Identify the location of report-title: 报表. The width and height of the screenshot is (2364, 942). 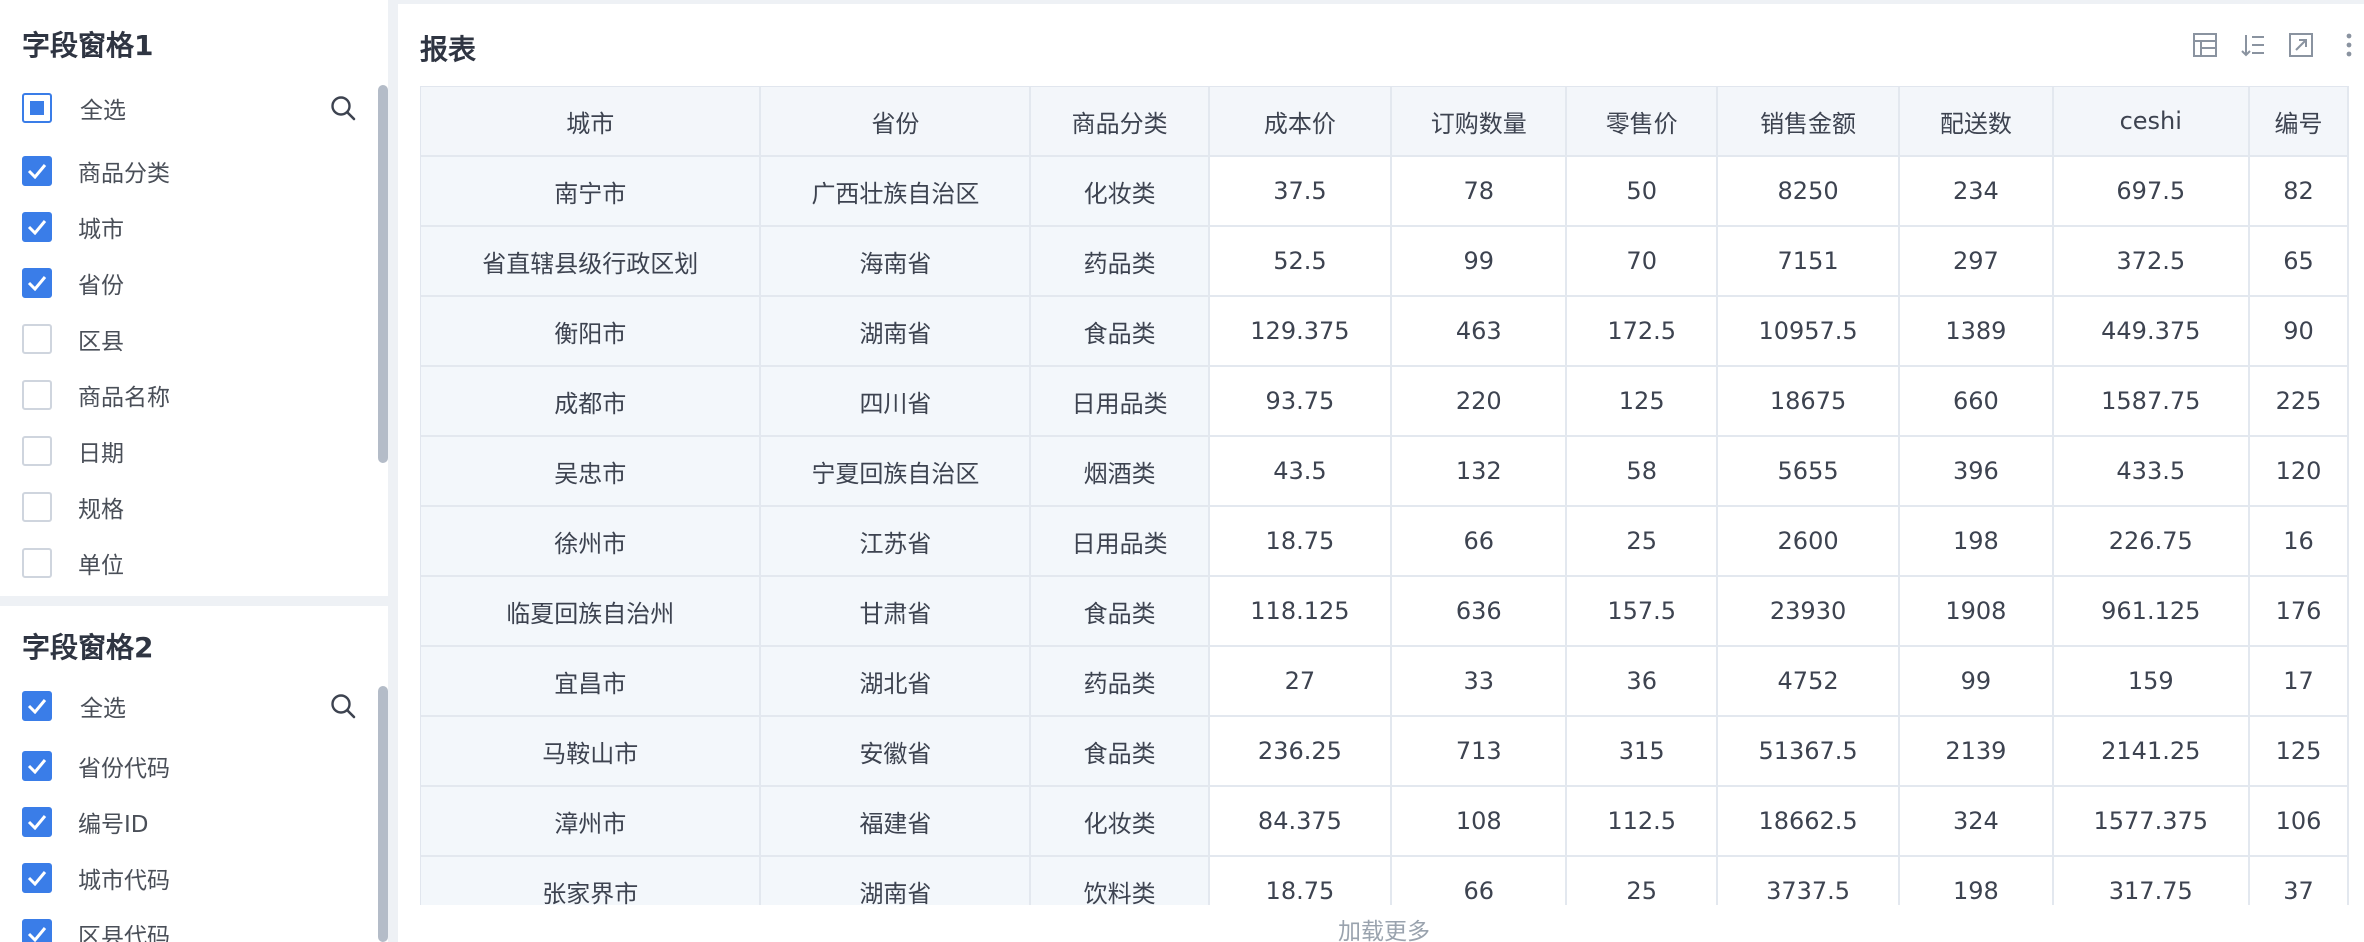
(448, 49).